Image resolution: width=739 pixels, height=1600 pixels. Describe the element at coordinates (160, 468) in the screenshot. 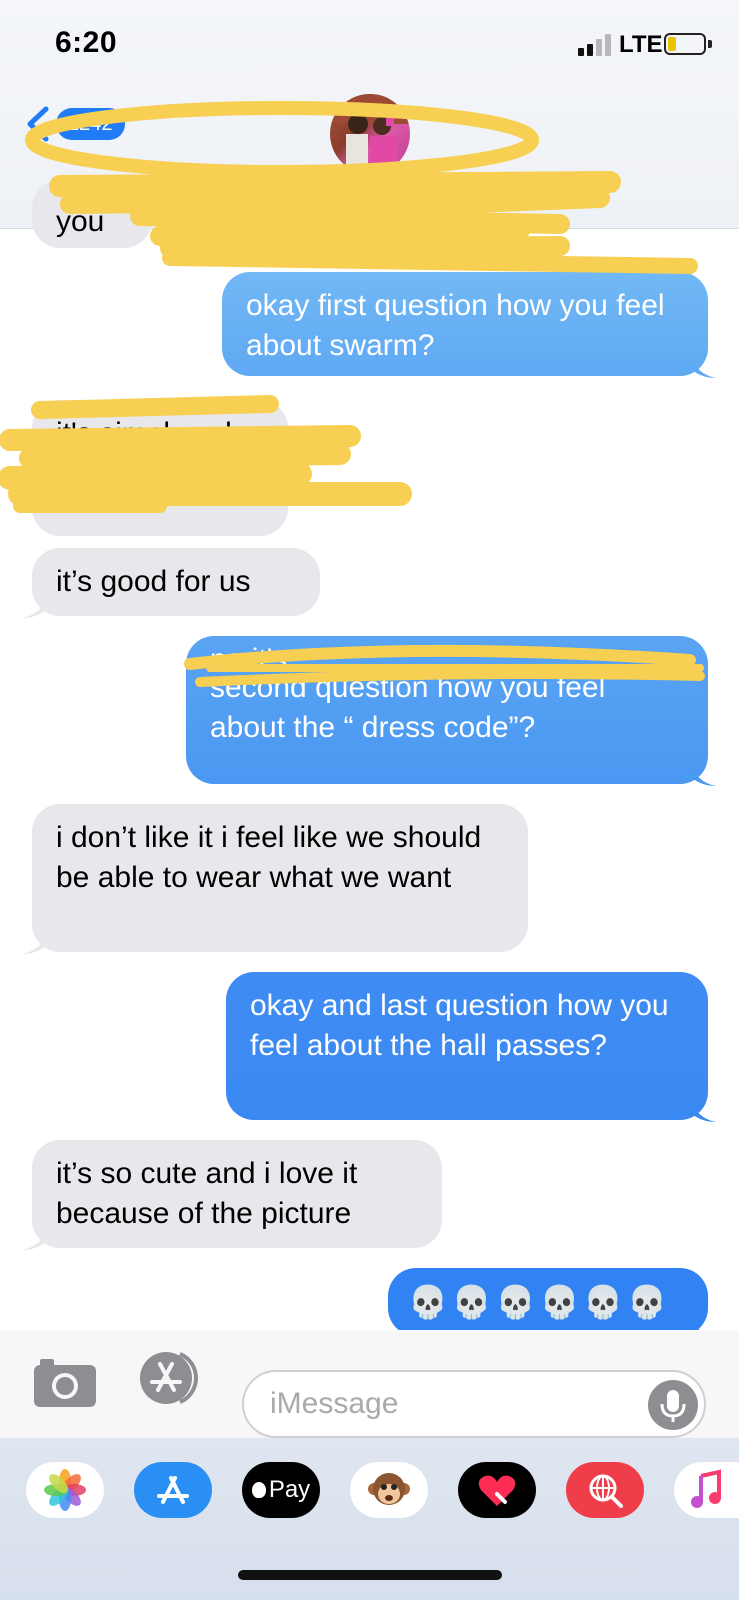

I see `message-bubble-incoming: it's simply asl` at that location.